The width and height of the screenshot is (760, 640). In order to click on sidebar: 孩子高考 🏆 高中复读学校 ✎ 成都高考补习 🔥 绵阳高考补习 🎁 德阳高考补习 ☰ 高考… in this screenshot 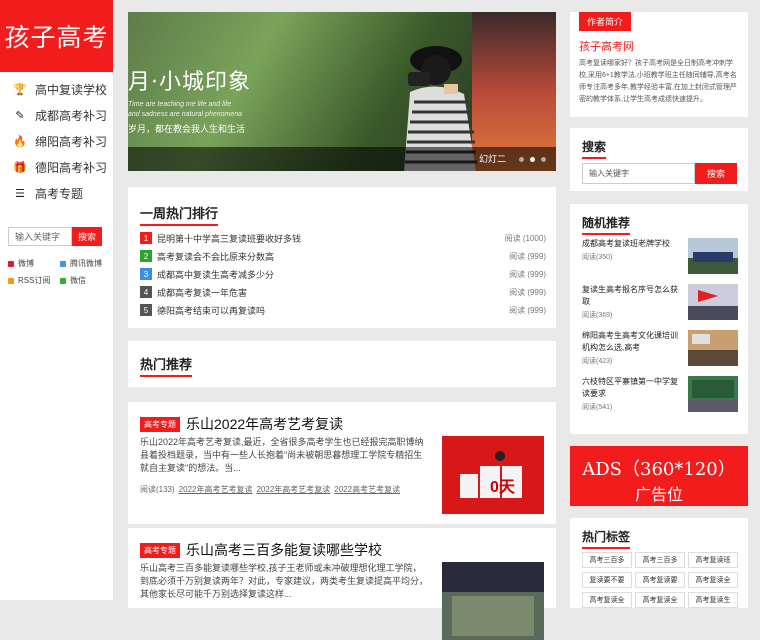, I will do `click(56, 300)`.